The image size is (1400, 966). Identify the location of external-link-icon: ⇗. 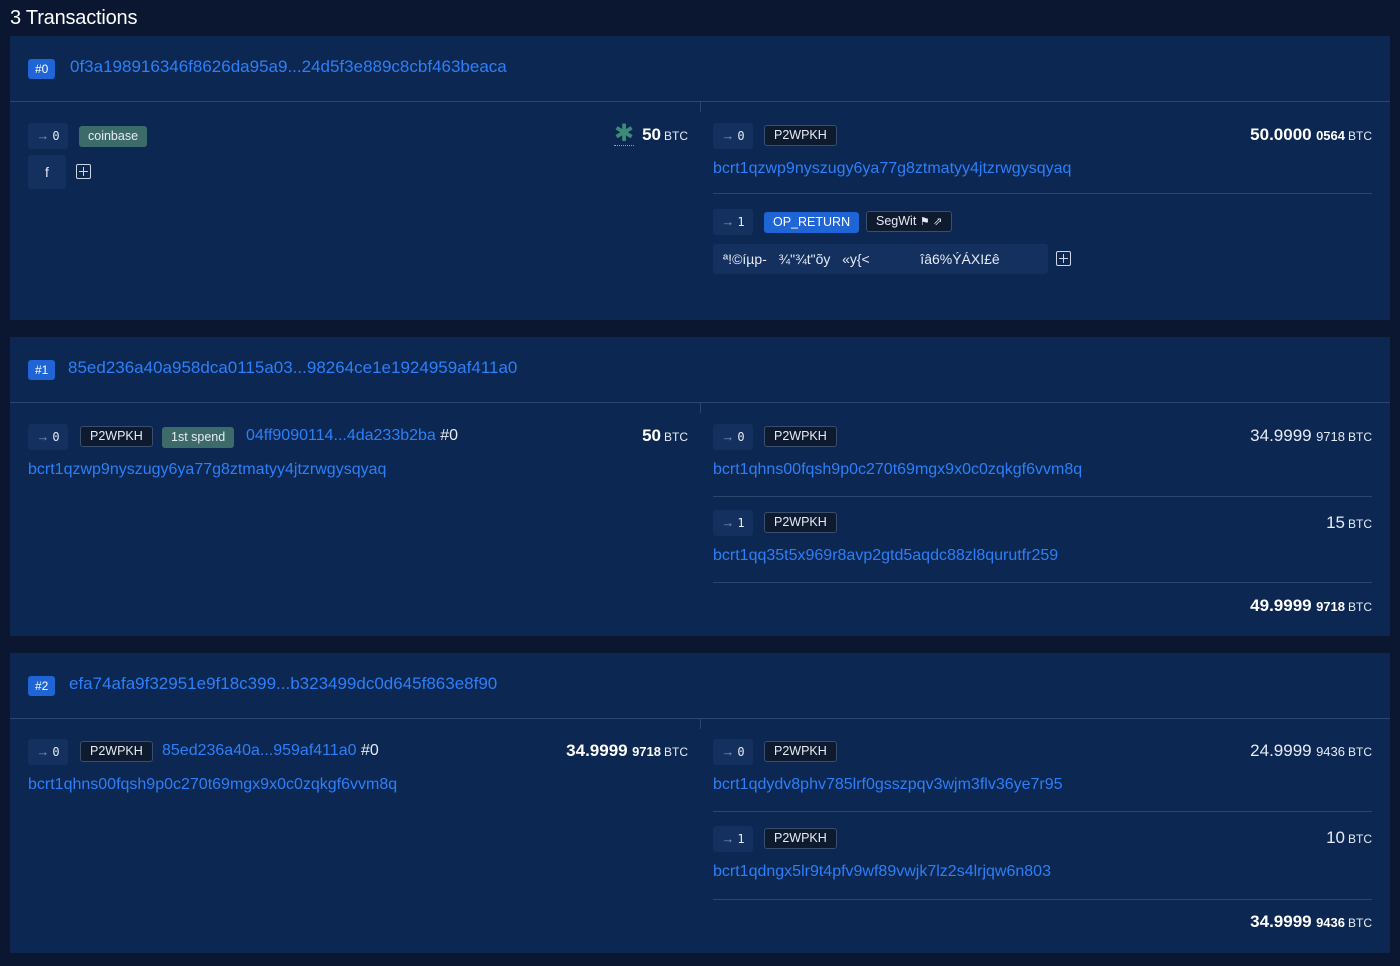
(938, 222).